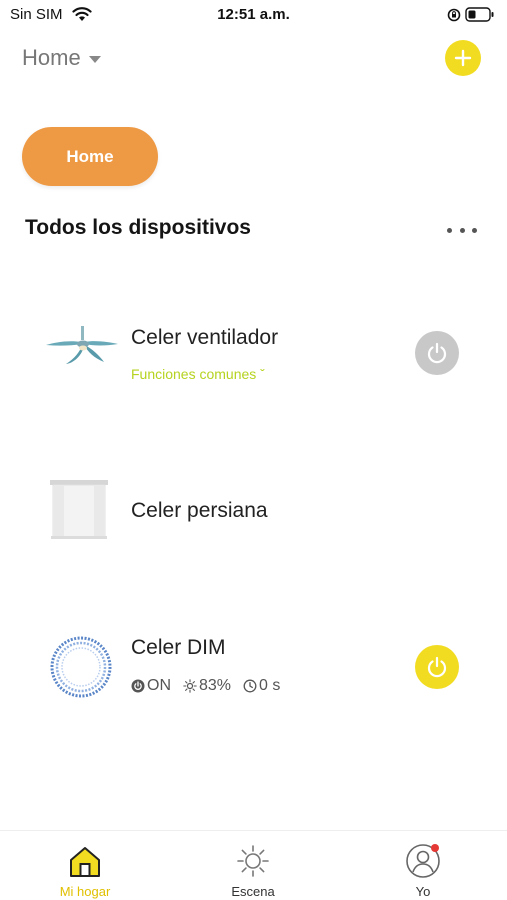  I want to click on power-button-fan, so click(437, 353).